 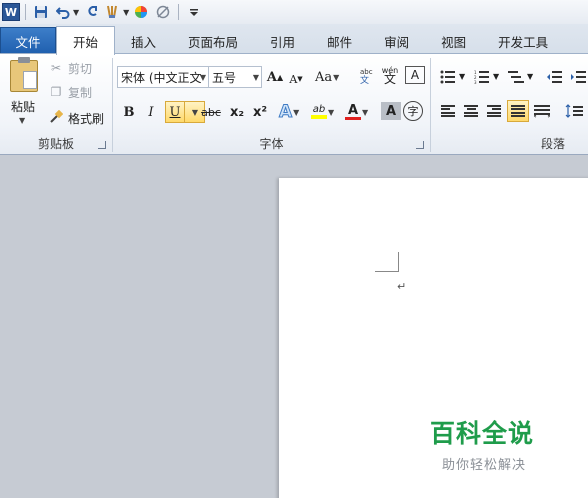 What do you see at coordinates (402, 286) in the screenshot?
I see `paragraph-mark: ↵` at bounding box center [402, 286].